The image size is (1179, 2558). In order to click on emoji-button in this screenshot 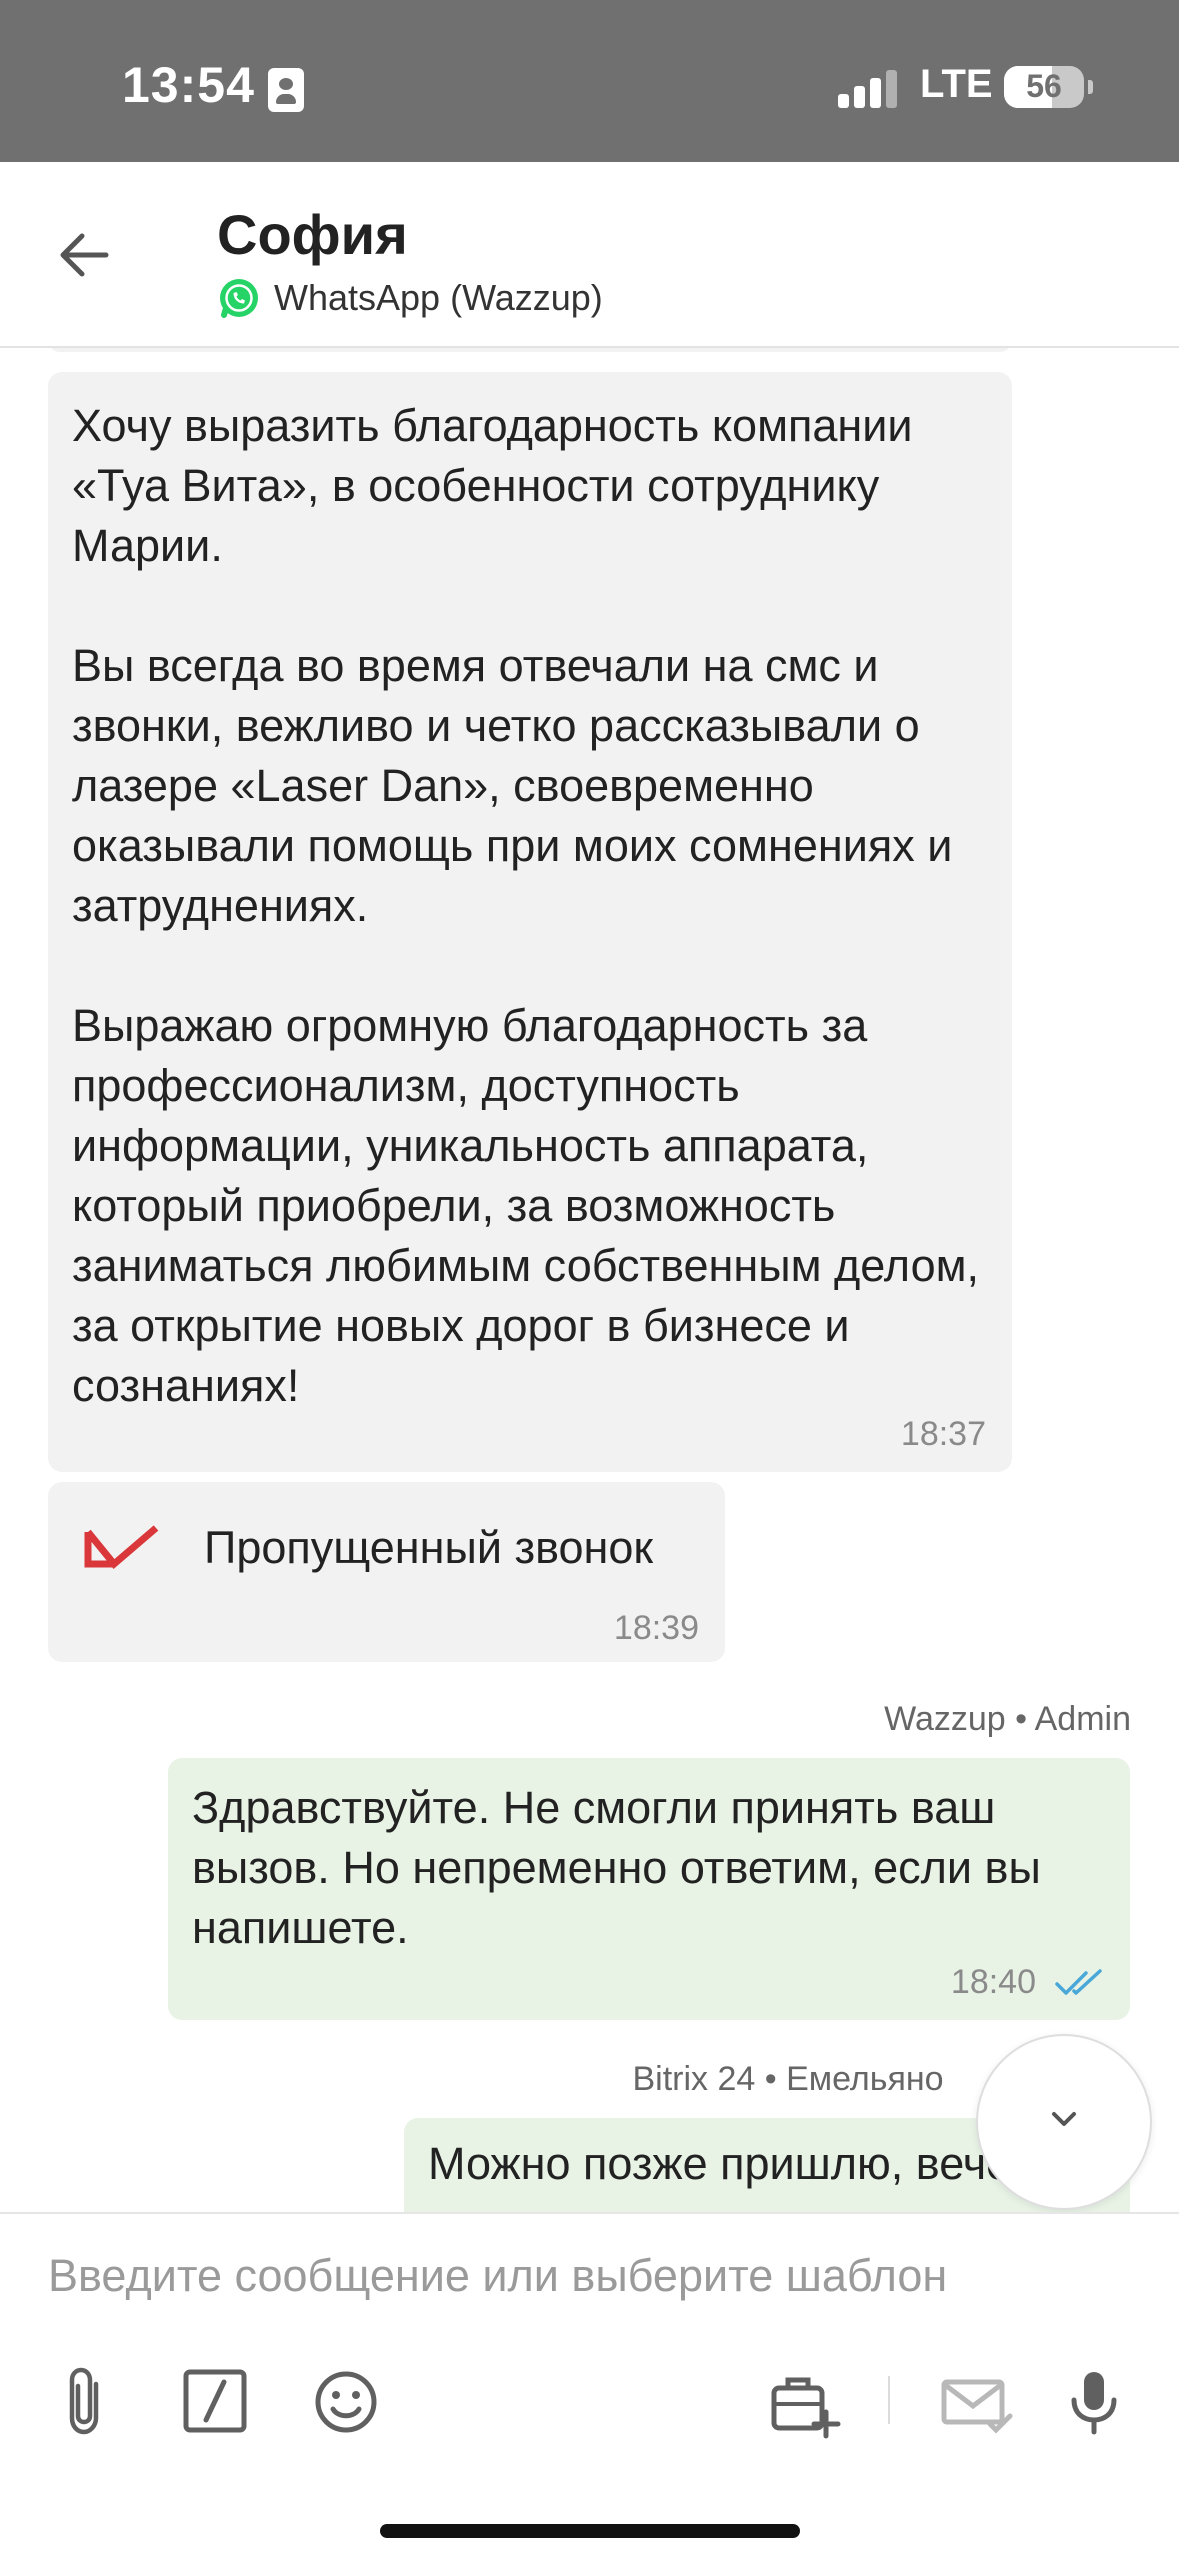, I will do `click(346, 2402)`.